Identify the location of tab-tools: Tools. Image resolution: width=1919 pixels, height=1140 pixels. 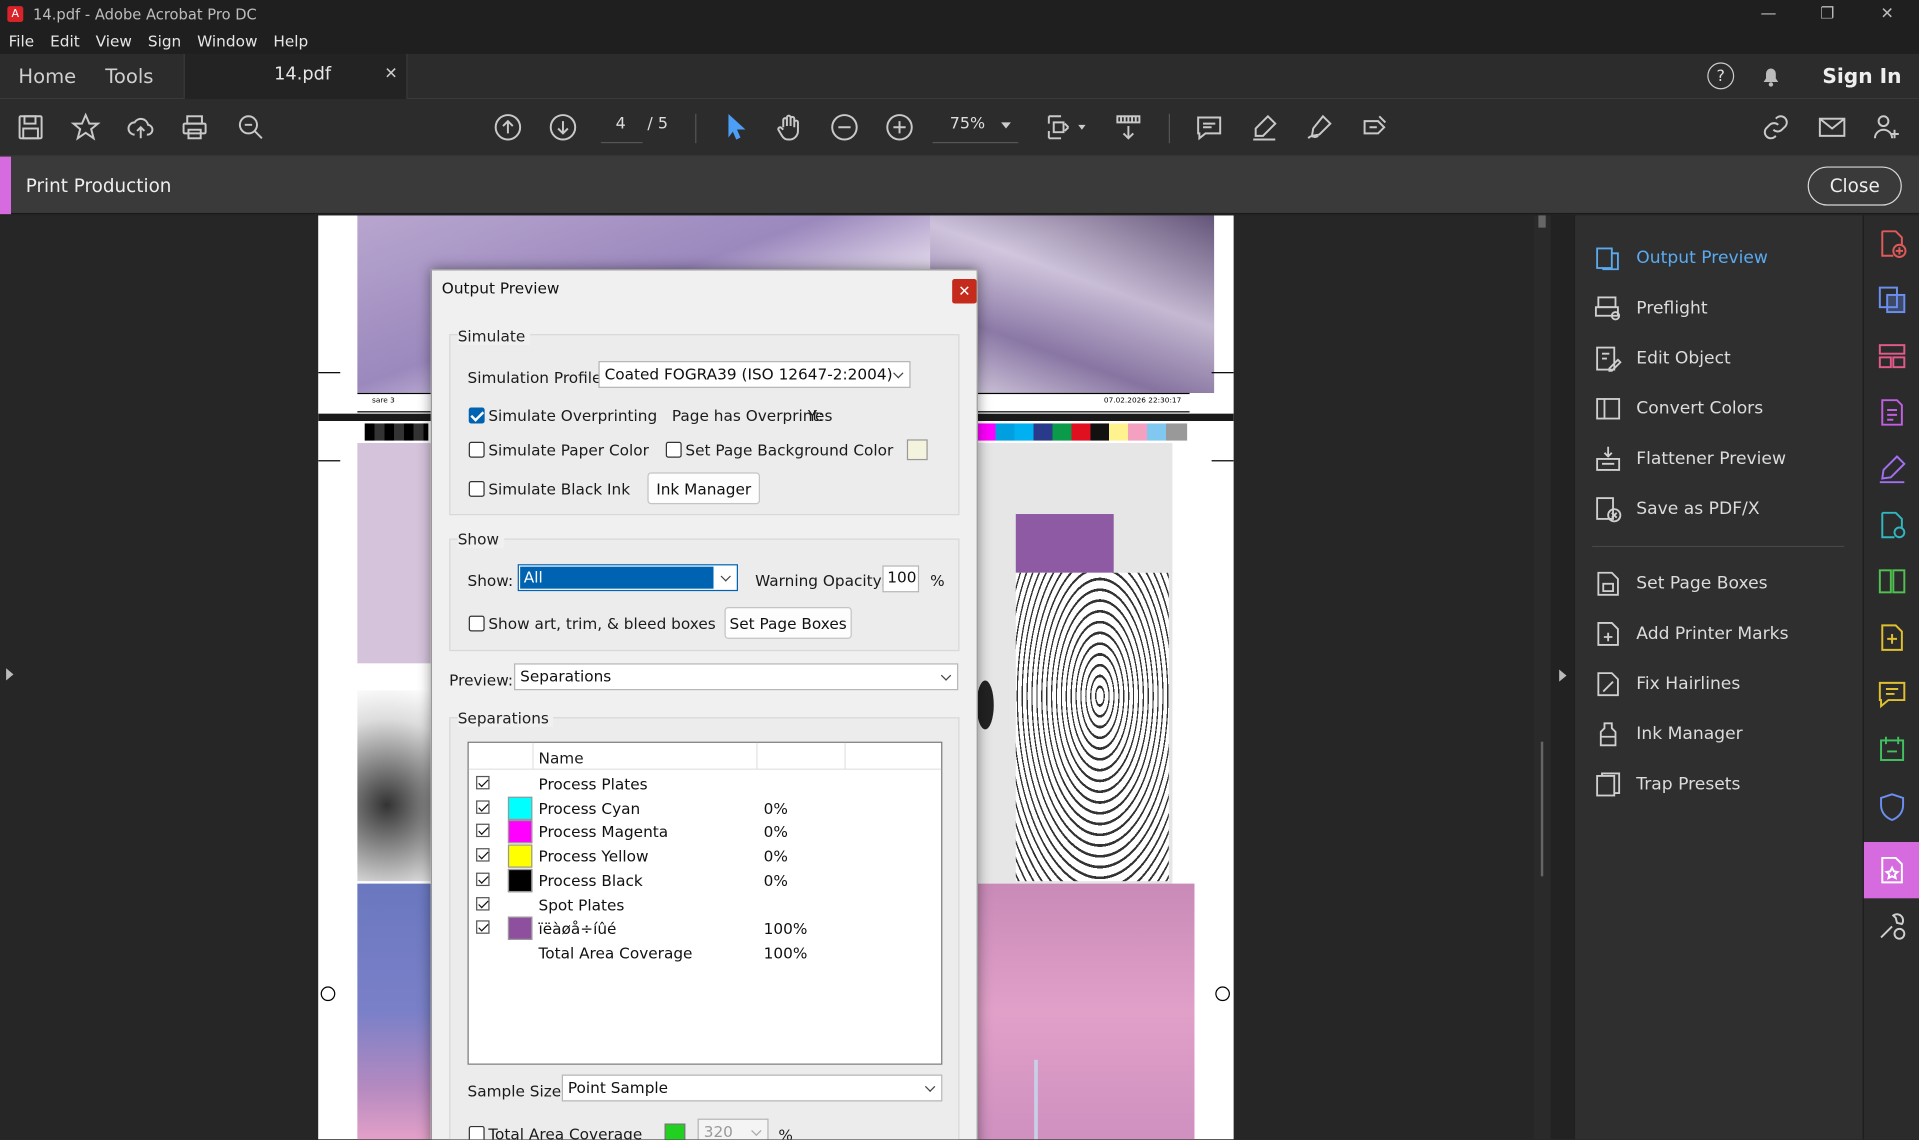
(129, 76).